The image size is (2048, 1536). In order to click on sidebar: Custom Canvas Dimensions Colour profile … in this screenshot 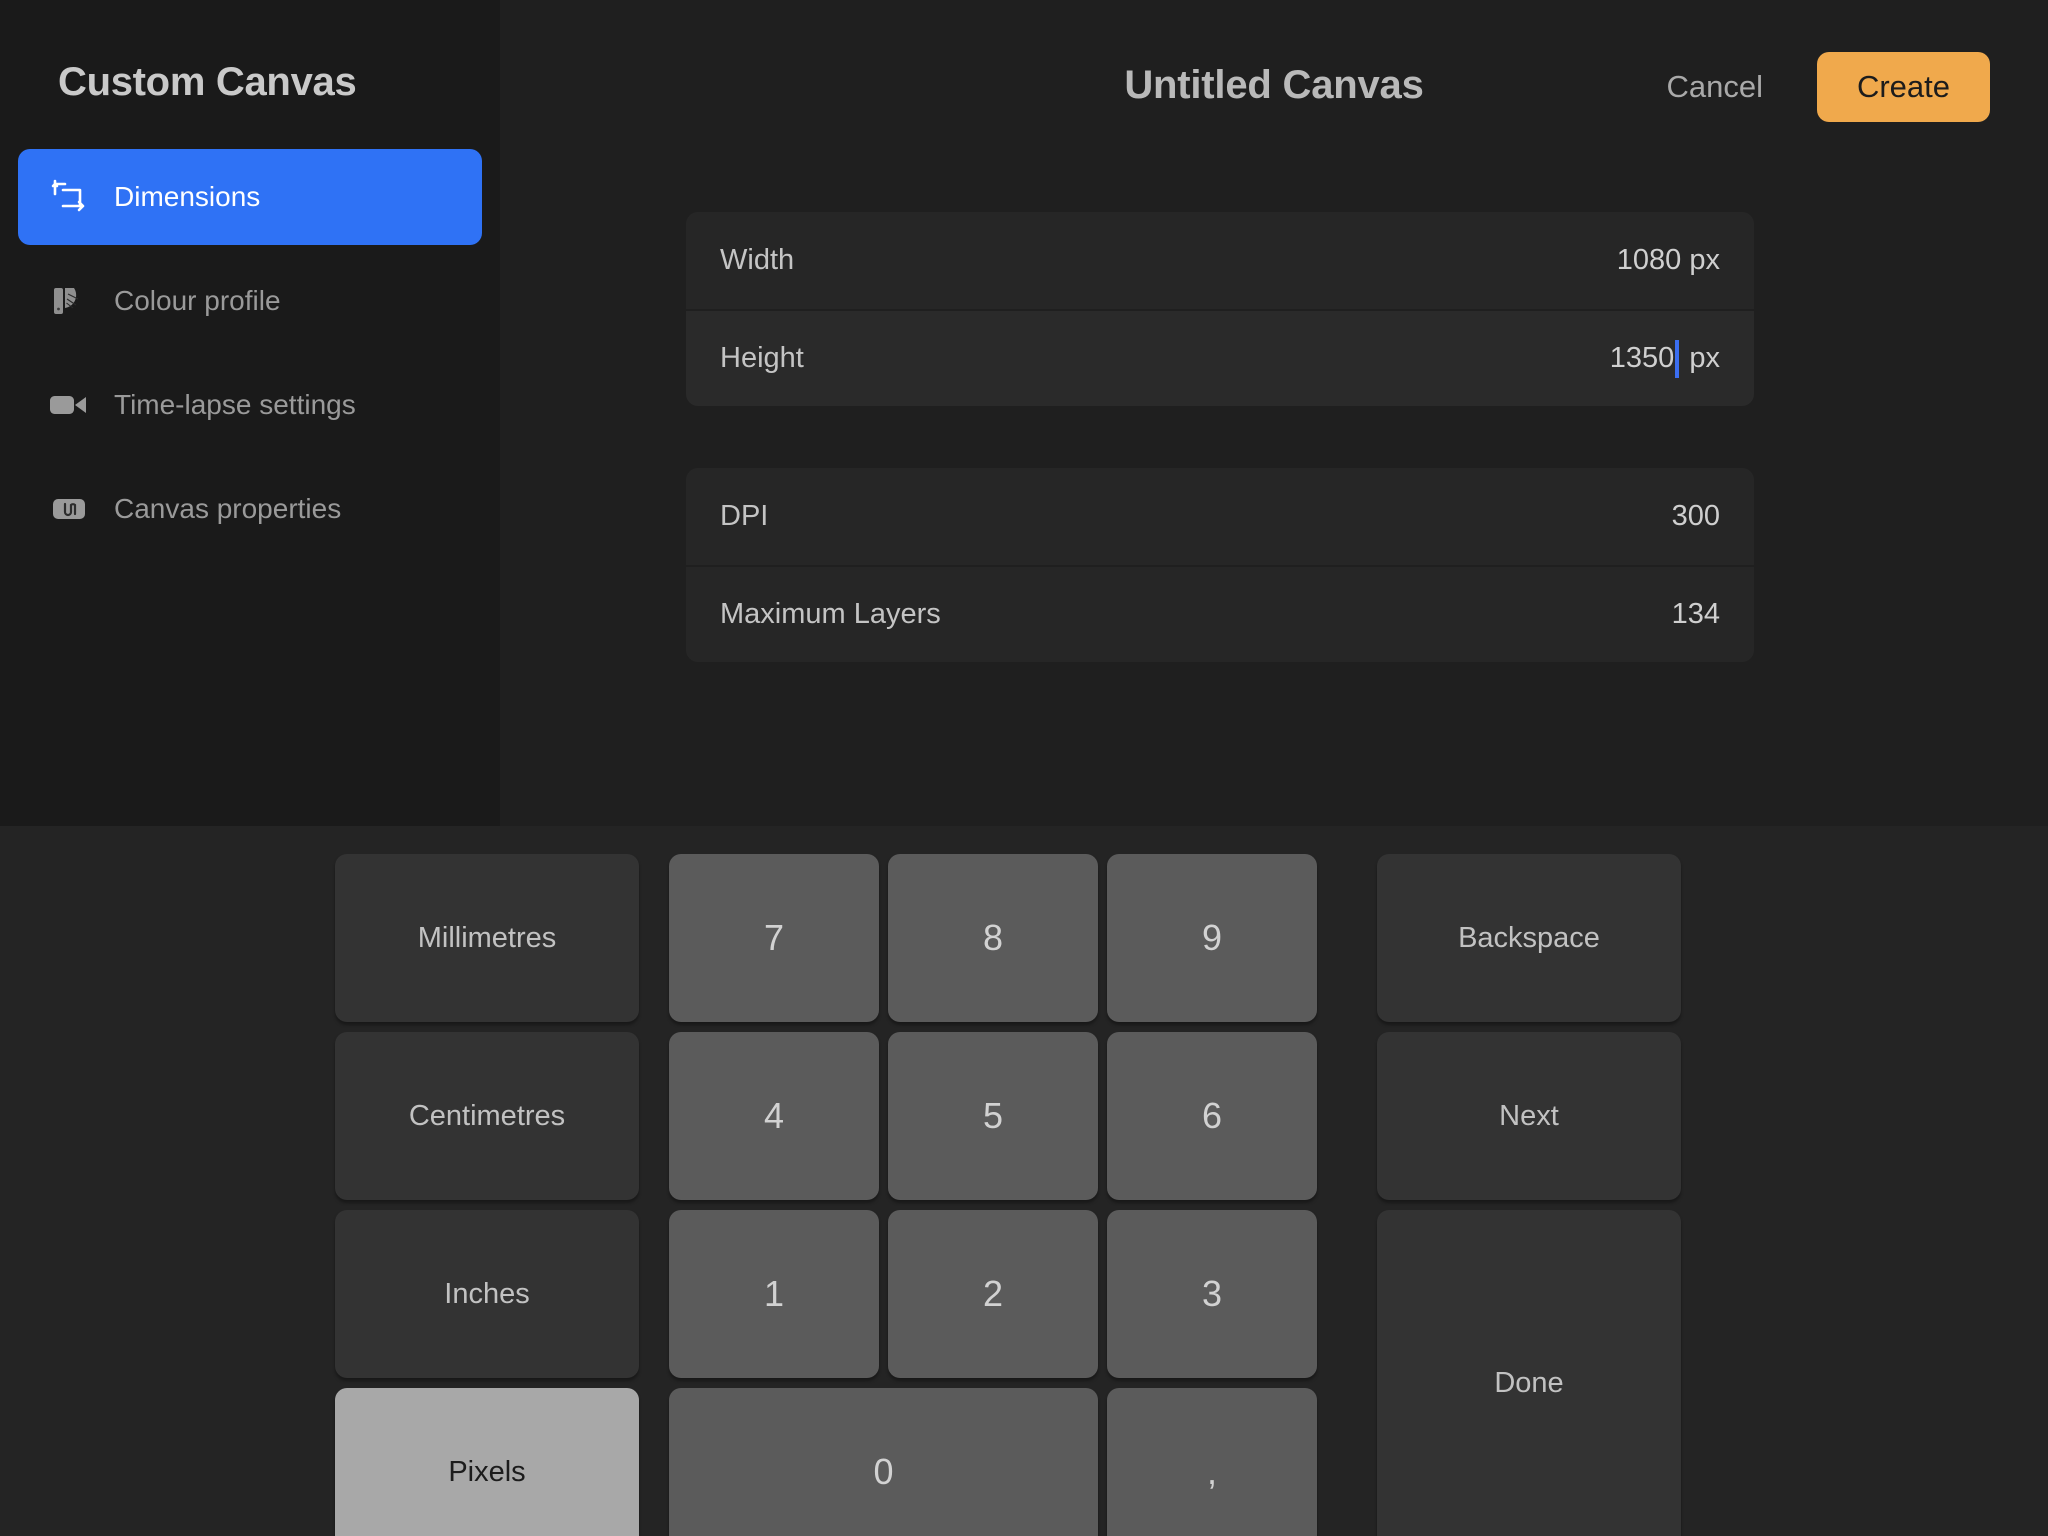, I will do `click(250, 413)`.